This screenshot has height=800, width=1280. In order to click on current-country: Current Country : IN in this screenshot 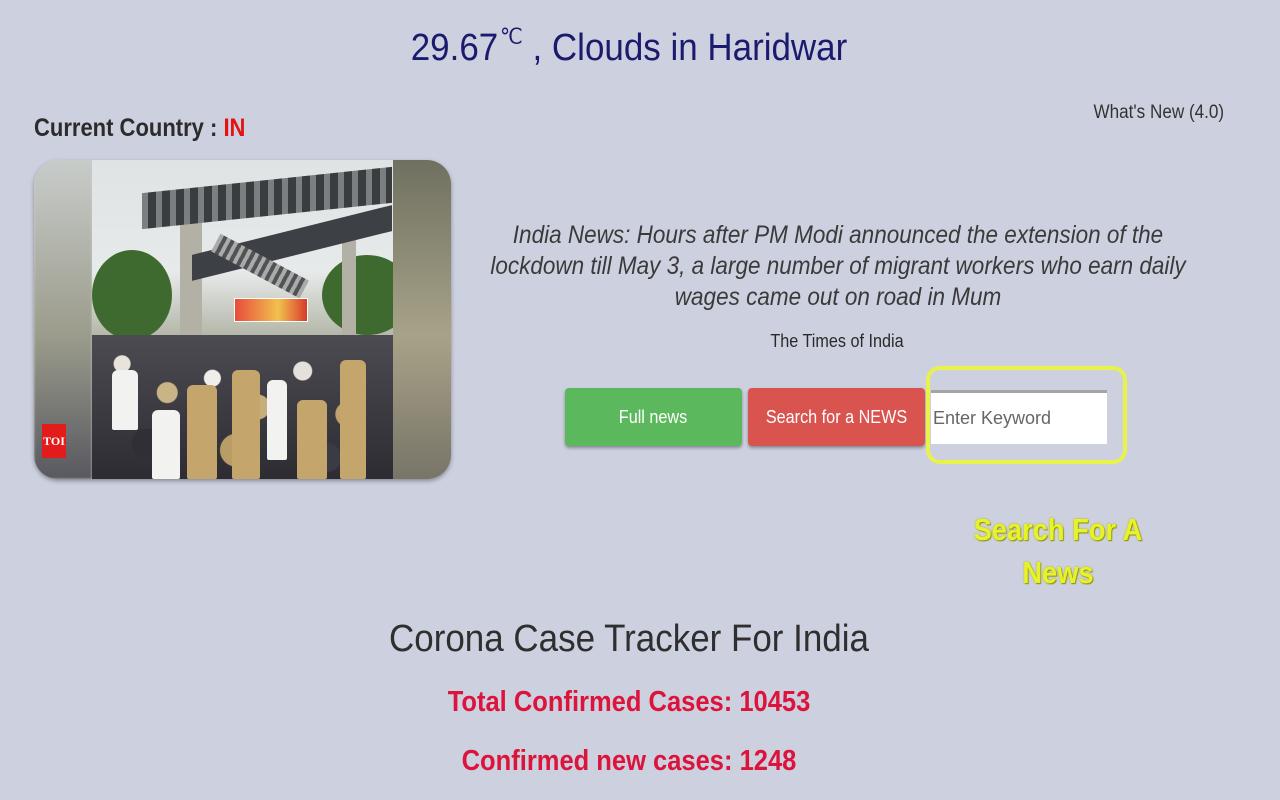, I will do `click(139, 128)`.